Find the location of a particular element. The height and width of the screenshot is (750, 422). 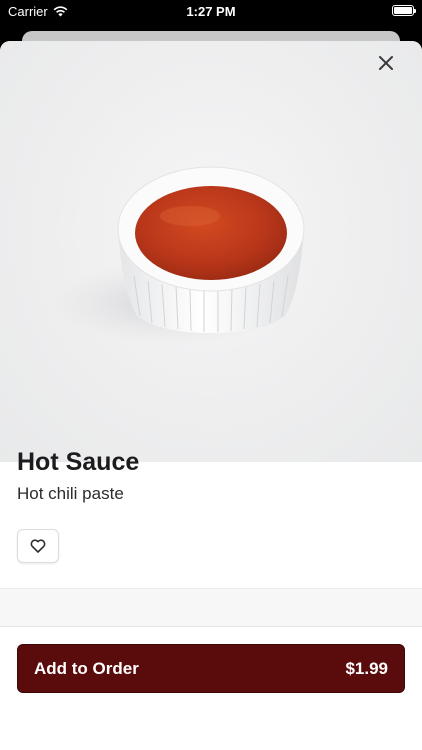

section-divider is located at coordinates (211, 607).